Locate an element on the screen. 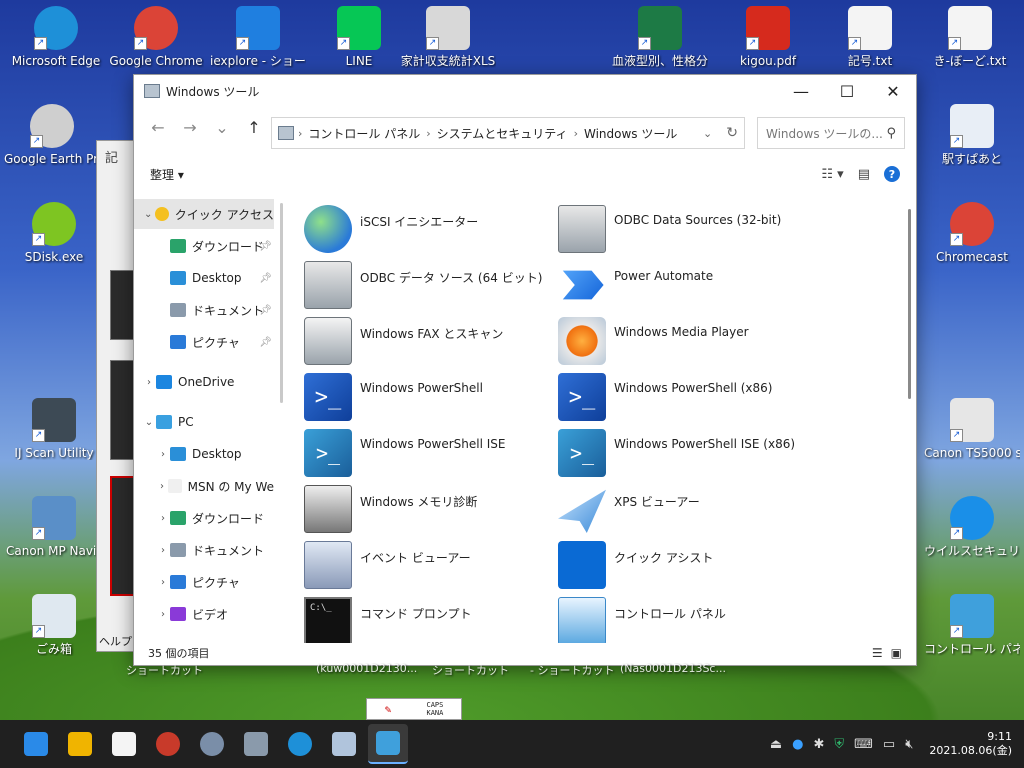 The height and width of the screenshot is (768, 1024). back-button: ← is located at coordinates (158, 127).